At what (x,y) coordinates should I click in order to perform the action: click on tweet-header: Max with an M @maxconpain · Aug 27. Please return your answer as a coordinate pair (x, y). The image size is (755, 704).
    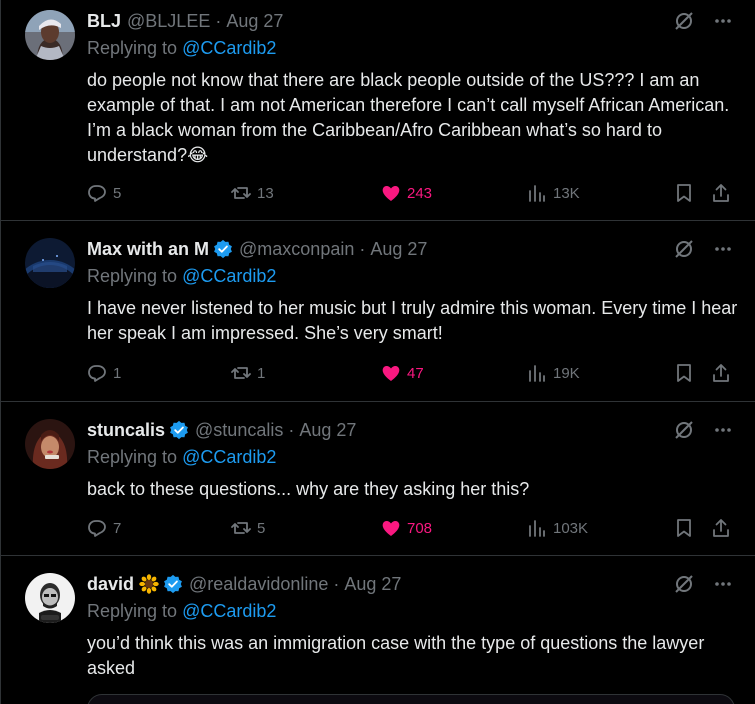
    Looking at the image, I should click on (413, 249).